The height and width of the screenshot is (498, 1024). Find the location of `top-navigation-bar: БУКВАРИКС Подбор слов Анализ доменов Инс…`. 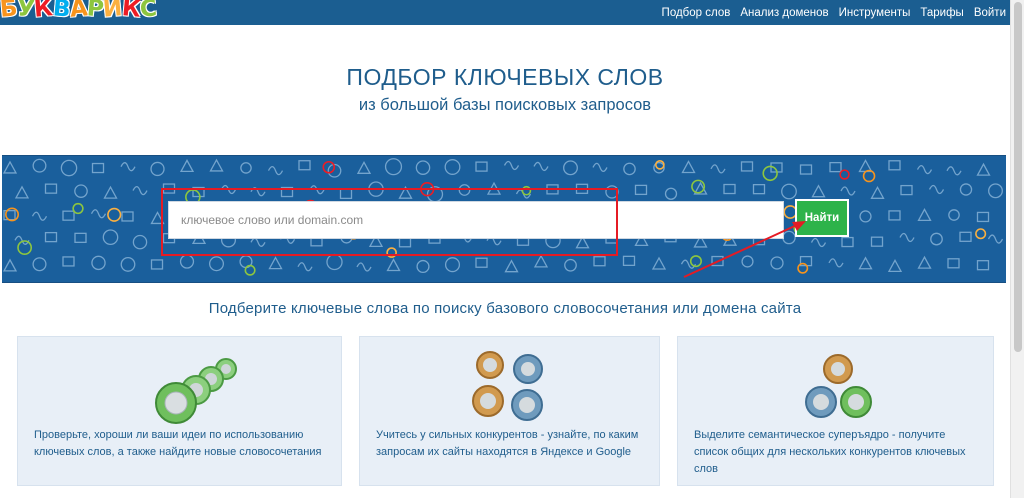

top-navigation-bar: БУКВАРИКС Подбор слов Анализ доменов Инс… is located at coordinates (505, 12).